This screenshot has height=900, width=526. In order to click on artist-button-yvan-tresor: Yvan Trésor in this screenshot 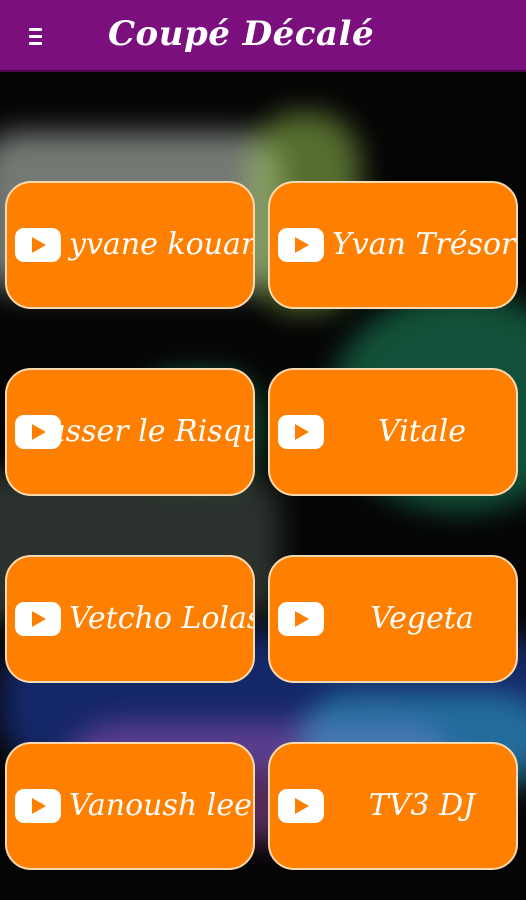, I will do `click(393, 245)`.